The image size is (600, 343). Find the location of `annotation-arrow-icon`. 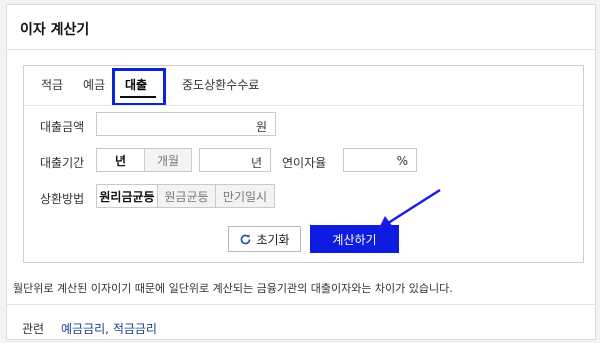

annotation-arrow-icon is located at coordinates (409, 209).